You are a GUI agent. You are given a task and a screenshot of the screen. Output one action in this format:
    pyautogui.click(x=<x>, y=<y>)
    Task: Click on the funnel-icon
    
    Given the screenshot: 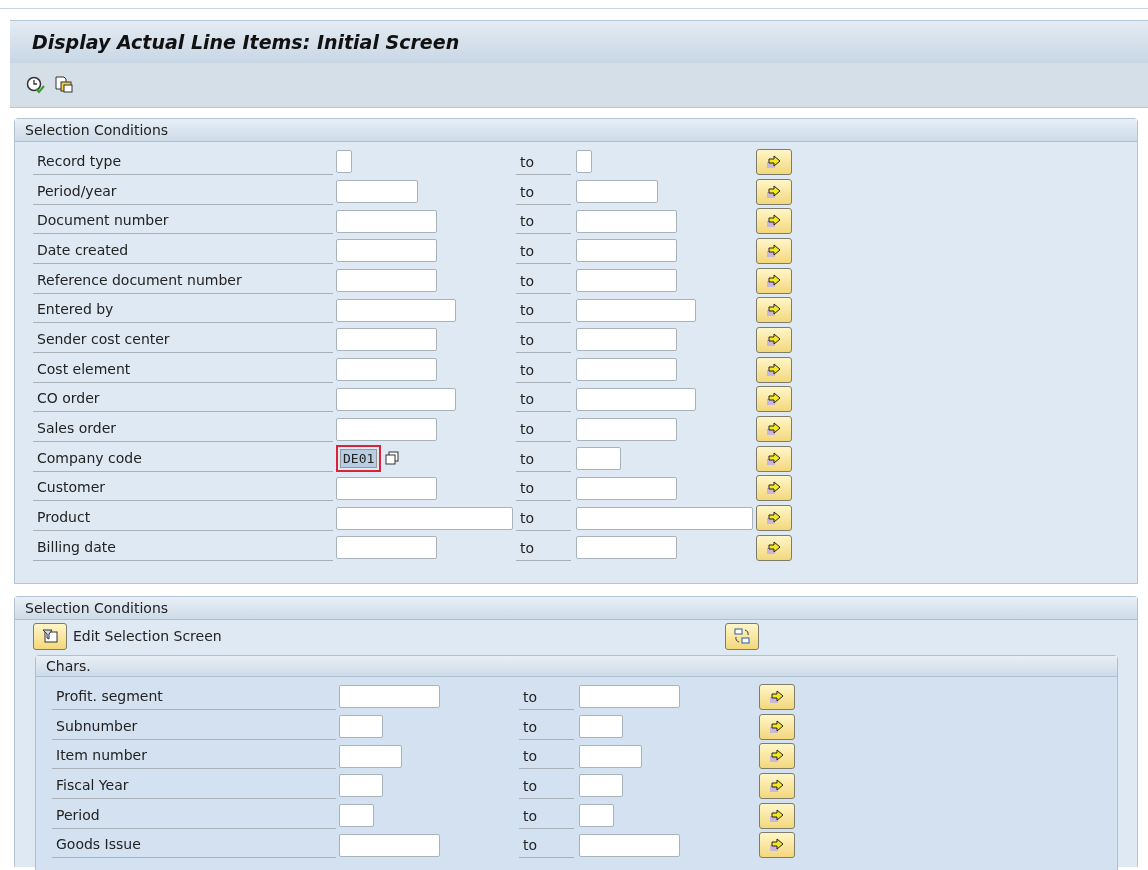 What is the action you would take?
    pyautogui.click(x=50, y=636)
    